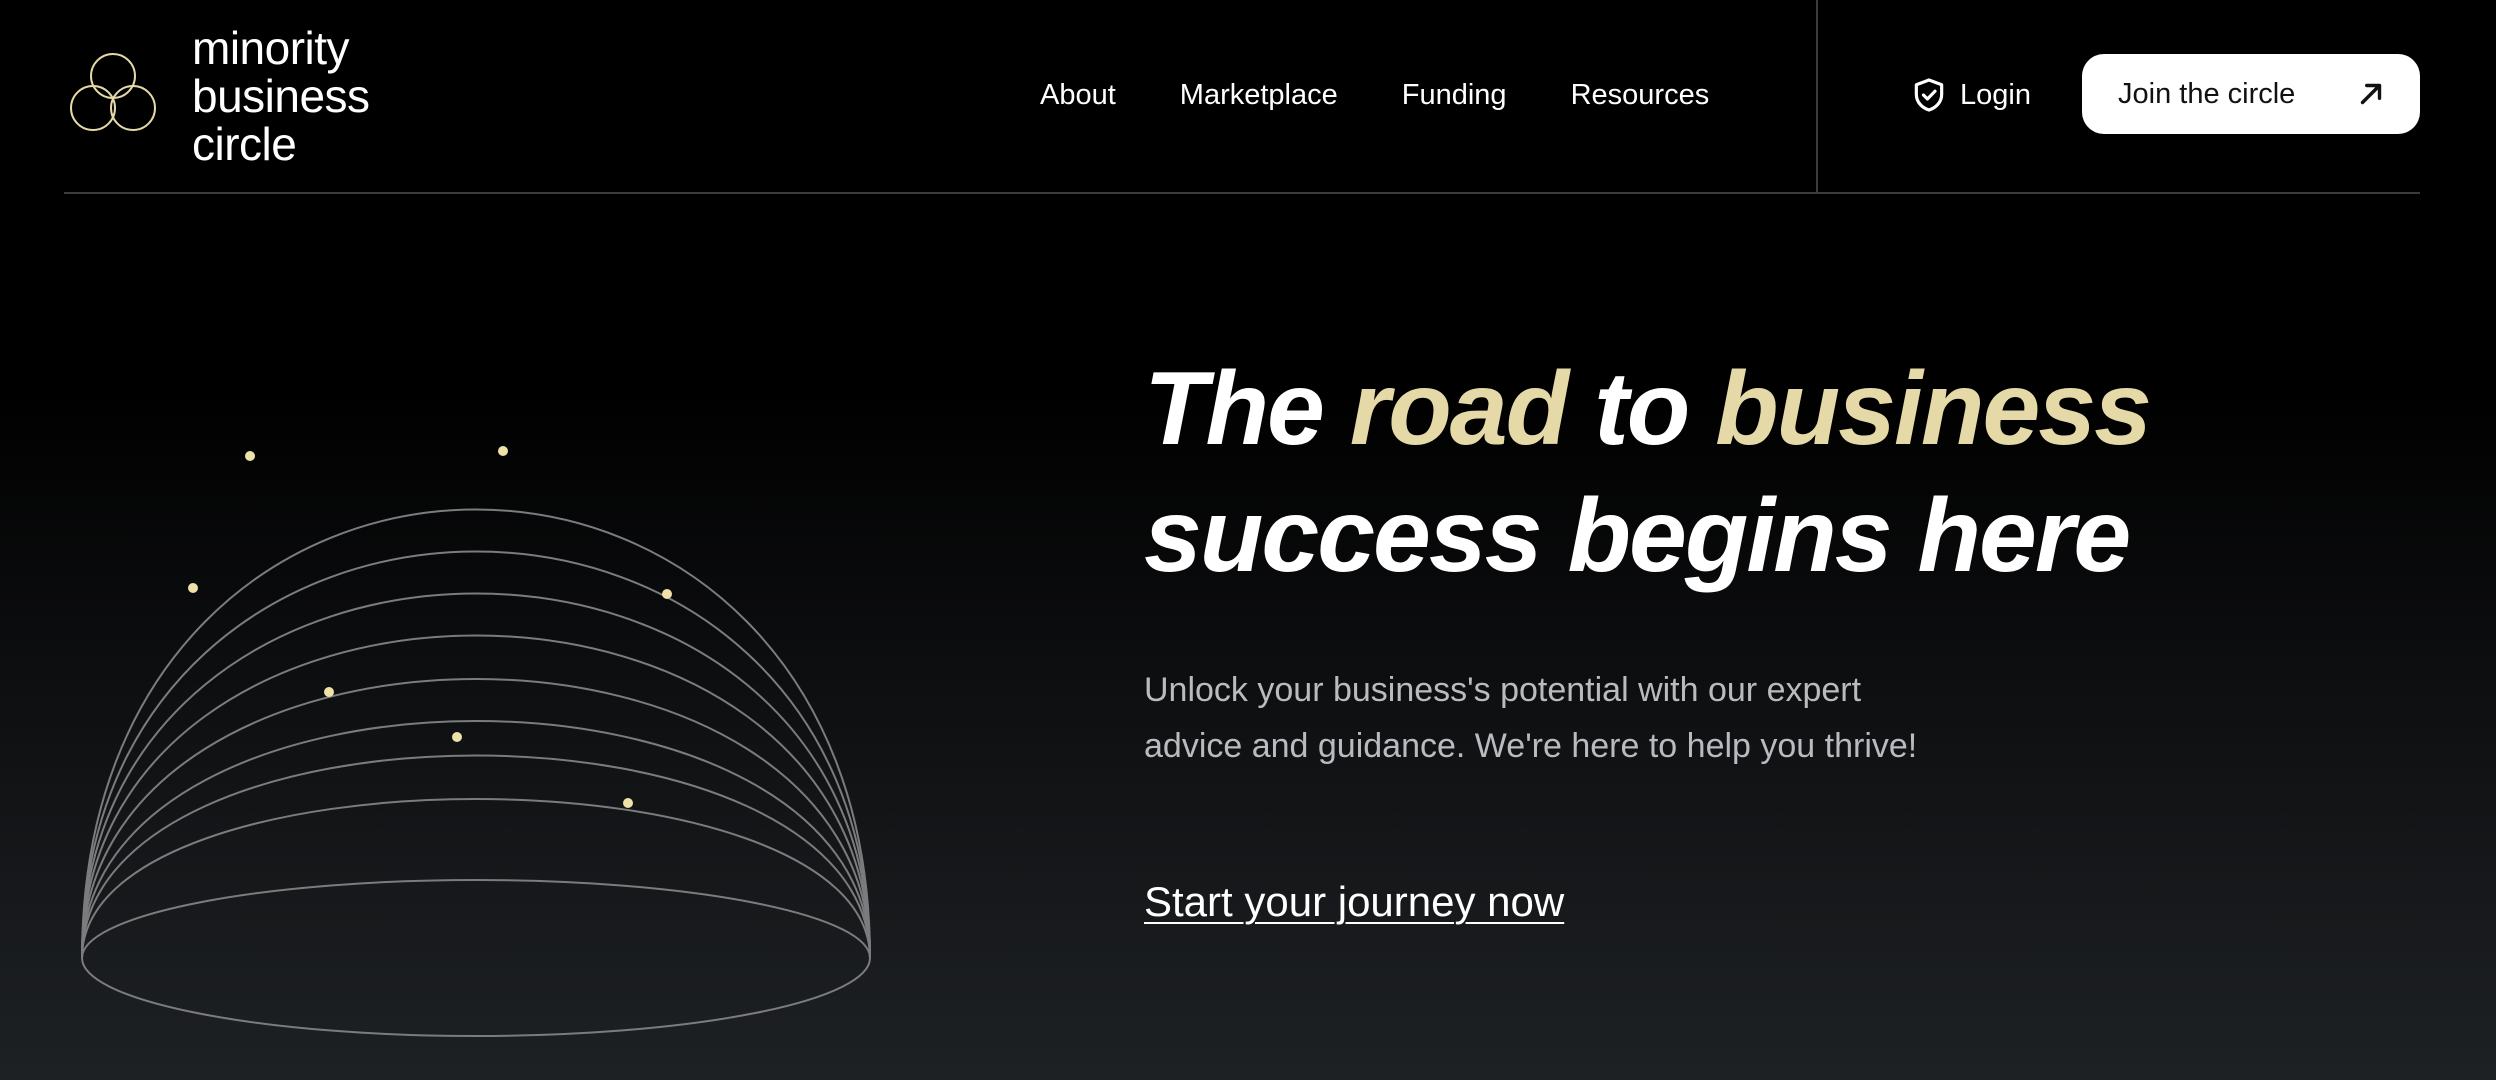  I want to click on shield-check-icon, so click(1929, 95).